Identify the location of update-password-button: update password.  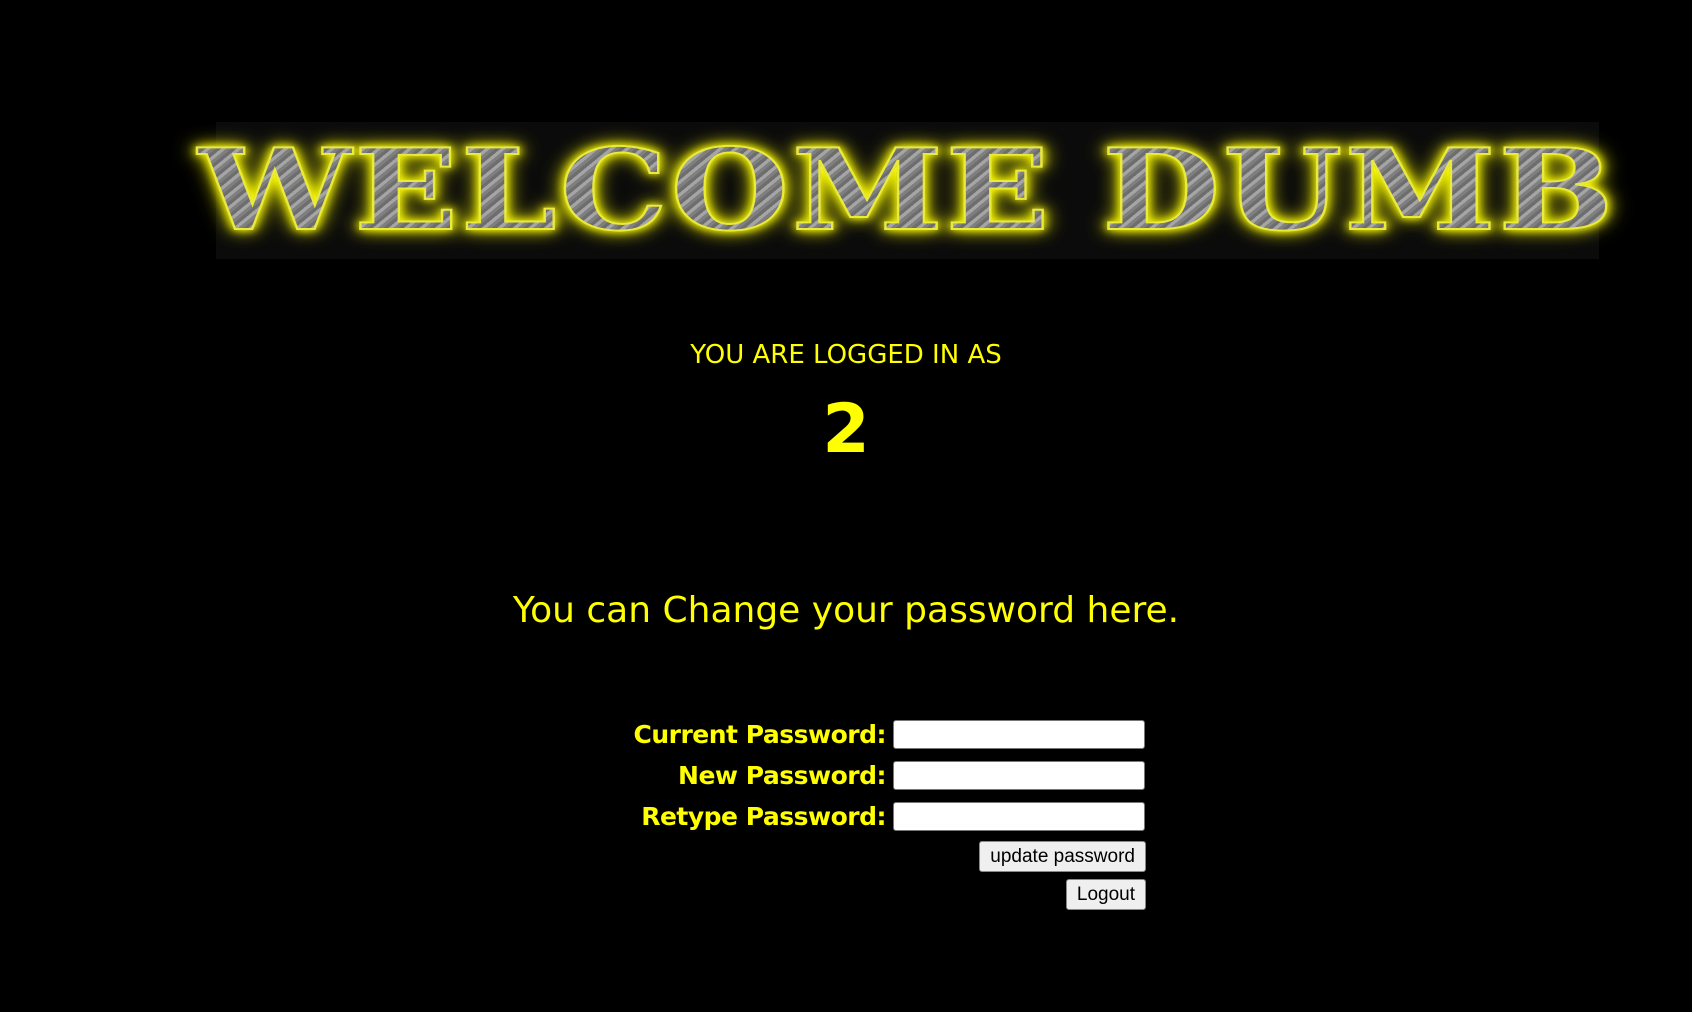
(1062, 856).